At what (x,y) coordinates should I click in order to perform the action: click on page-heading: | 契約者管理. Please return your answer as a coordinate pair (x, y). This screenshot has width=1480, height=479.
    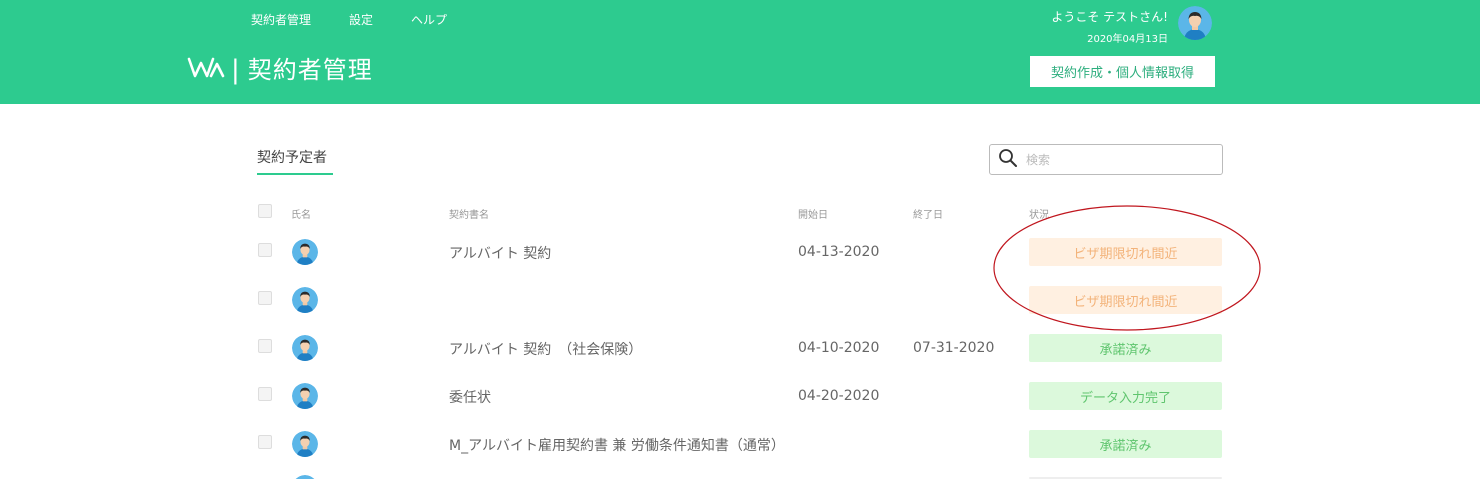
    Looking at the image, I should click on (280, 70).